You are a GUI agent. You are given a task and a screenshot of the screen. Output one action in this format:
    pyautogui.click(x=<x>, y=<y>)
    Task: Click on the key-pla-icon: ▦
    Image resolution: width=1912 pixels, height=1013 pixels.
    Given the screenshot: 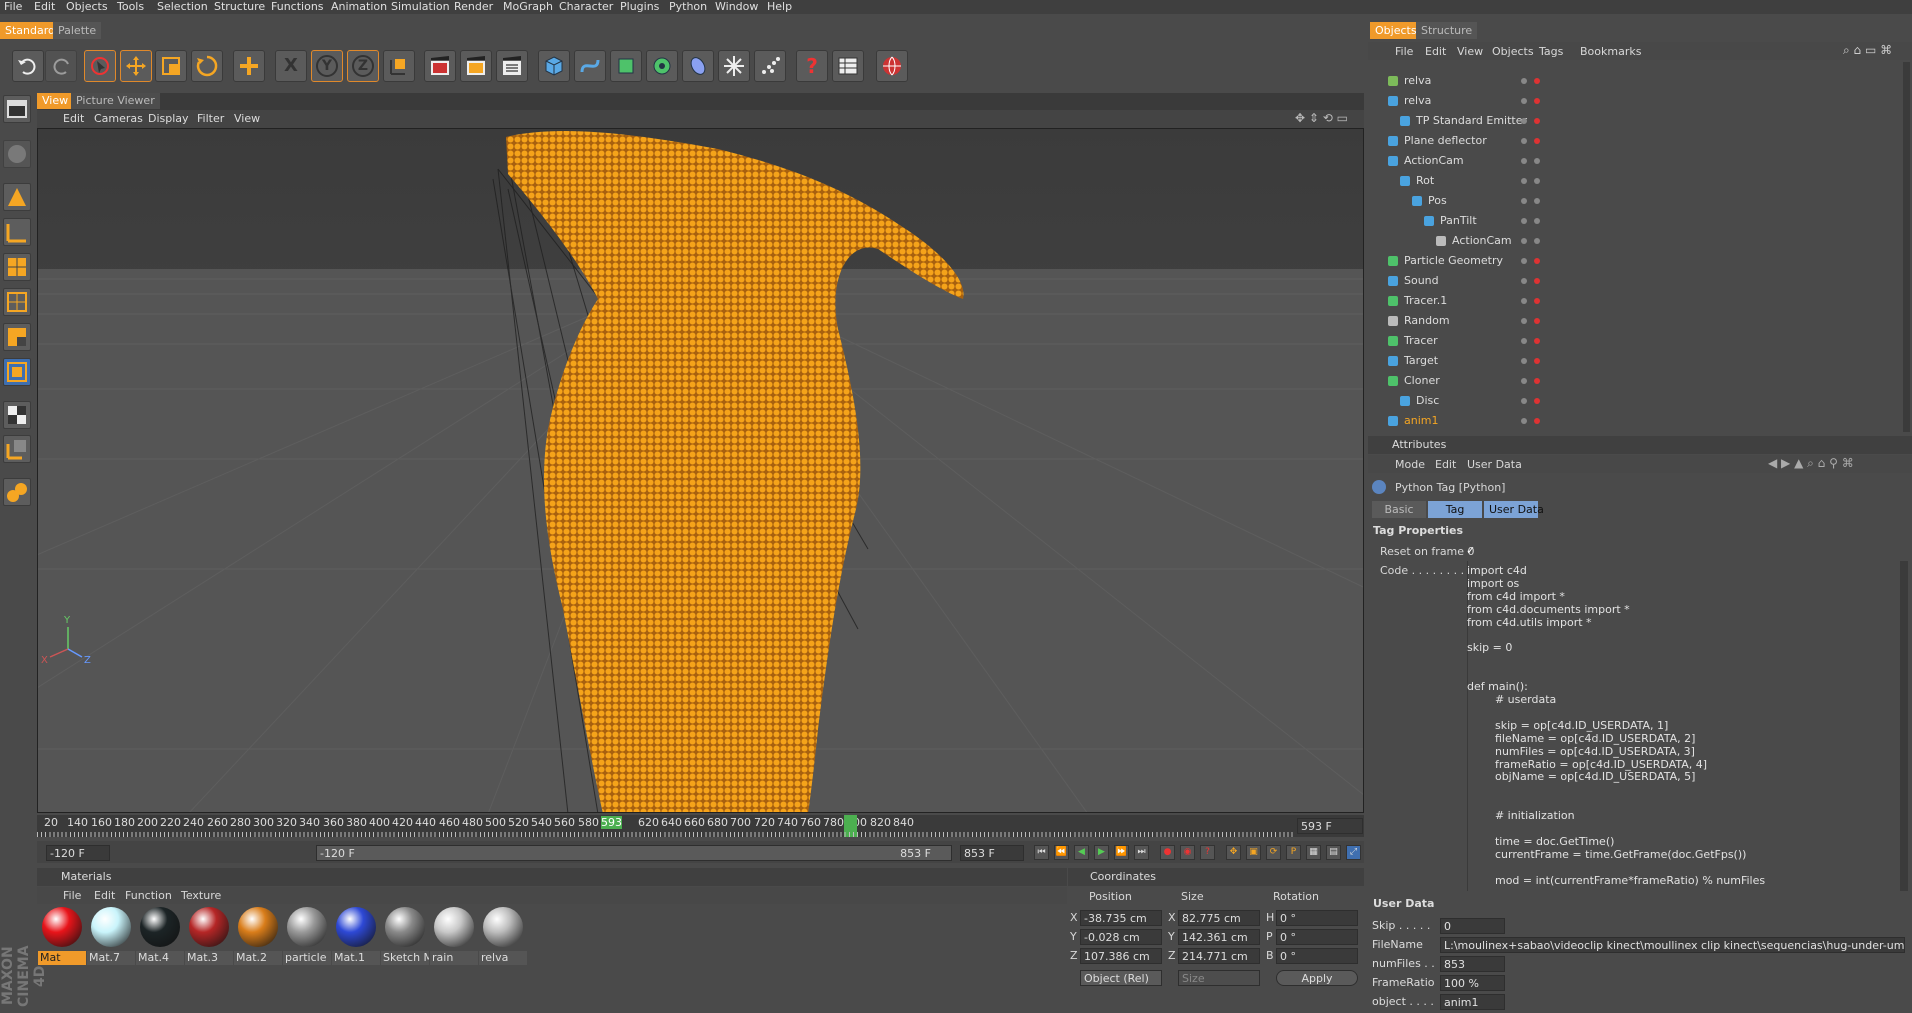 What is the action you would take?
    pyautogui.click(x=1313, y=852)
    